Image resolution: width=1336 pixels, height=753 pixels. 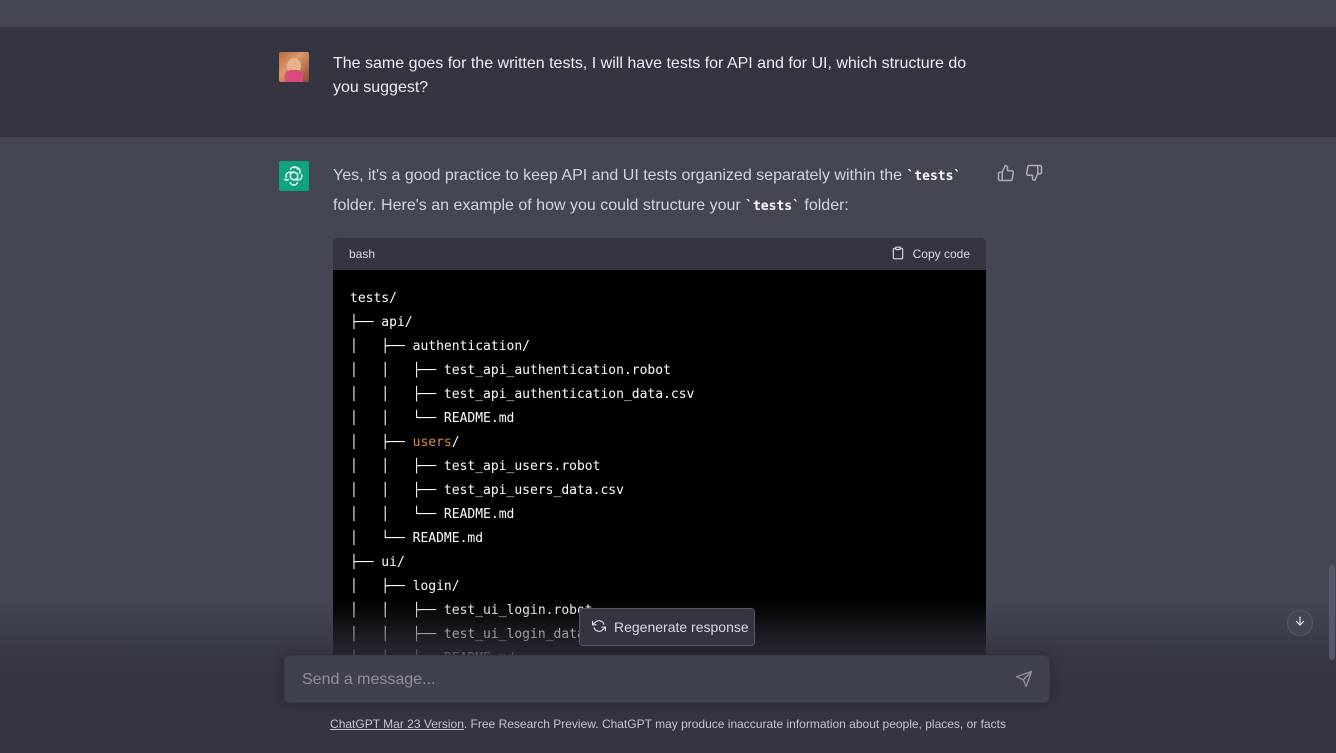 What do you see at coordinates (1332, 376) in the screenshot?
I see `scrollbar` at bounding box center [1332, 376].